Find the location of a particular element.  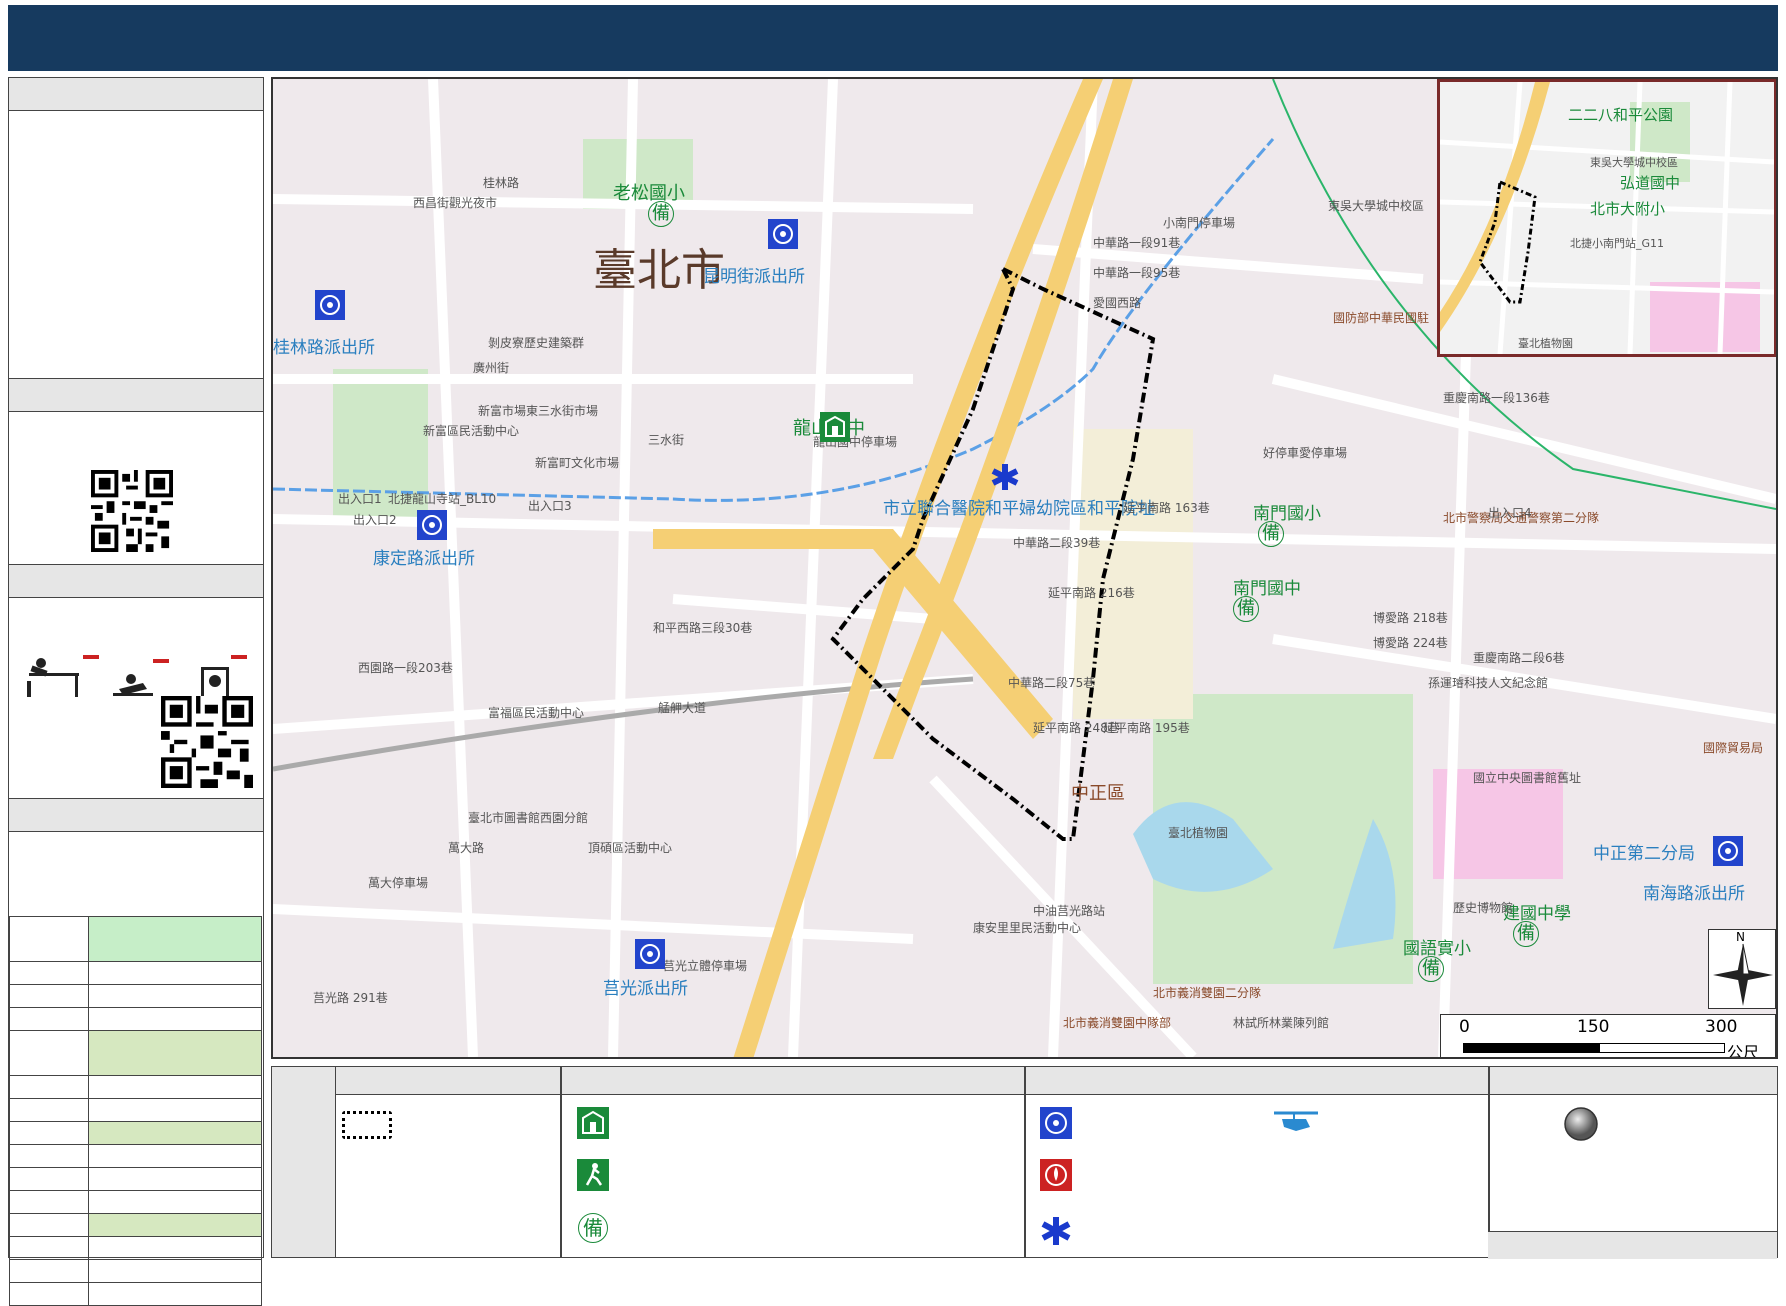

scale-tick-0: 0 is located at coordinates (1464, 1027).